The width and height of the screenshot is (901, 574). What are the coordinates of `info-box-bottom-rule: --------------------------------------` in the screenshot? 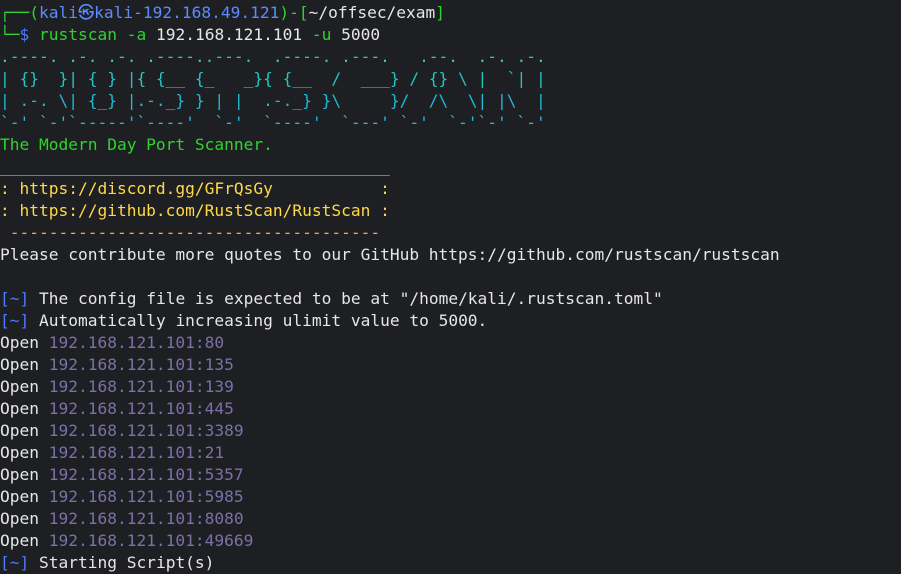 It's located at (190, 232).